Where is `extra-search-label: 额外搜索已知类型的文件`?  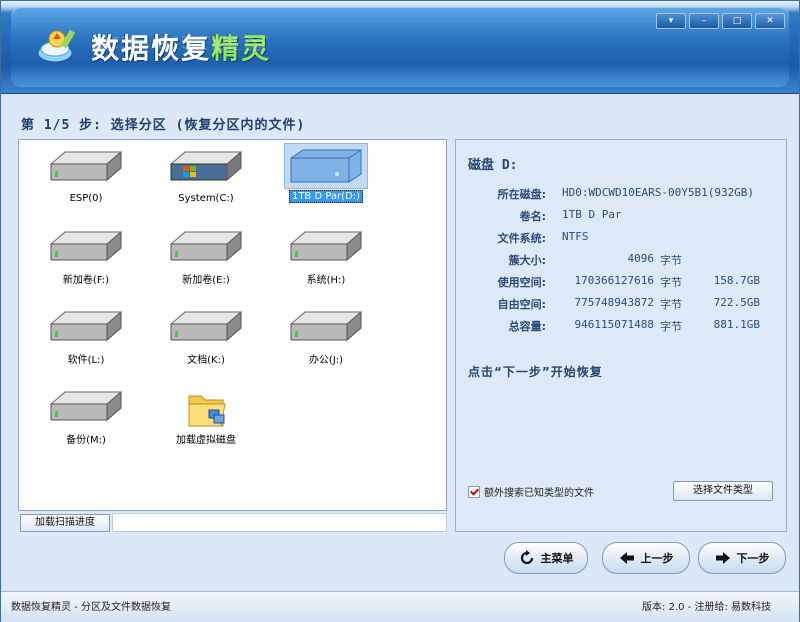 extra-search-label: 额外搜索已知类型的文件 is located at coordinates (539, 493).